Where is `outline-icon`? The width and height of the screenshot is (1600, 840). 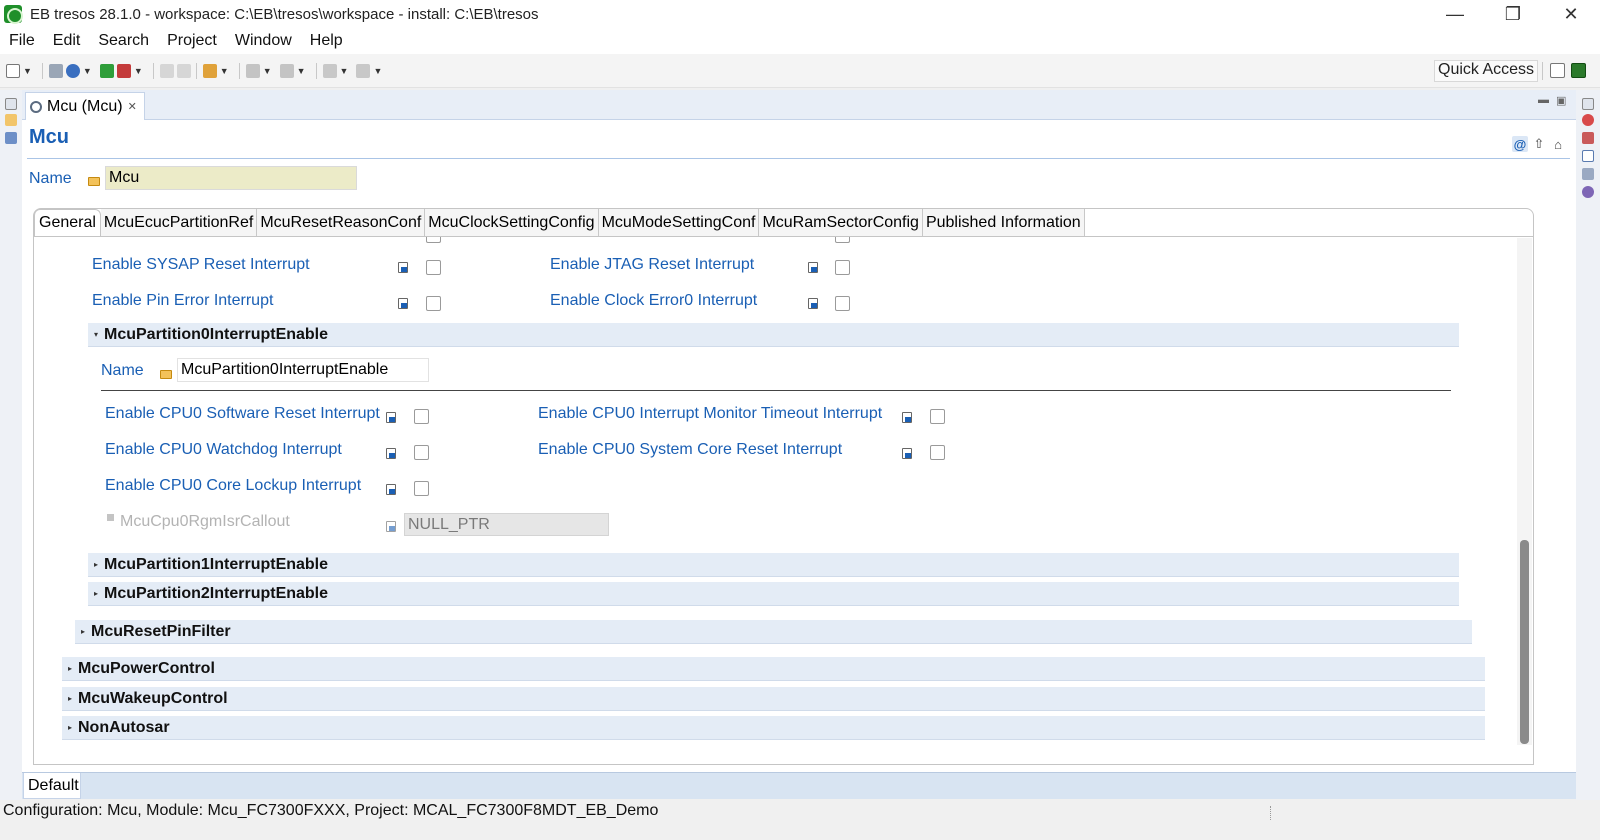 outline-icon is located at coordinates (11, 138).